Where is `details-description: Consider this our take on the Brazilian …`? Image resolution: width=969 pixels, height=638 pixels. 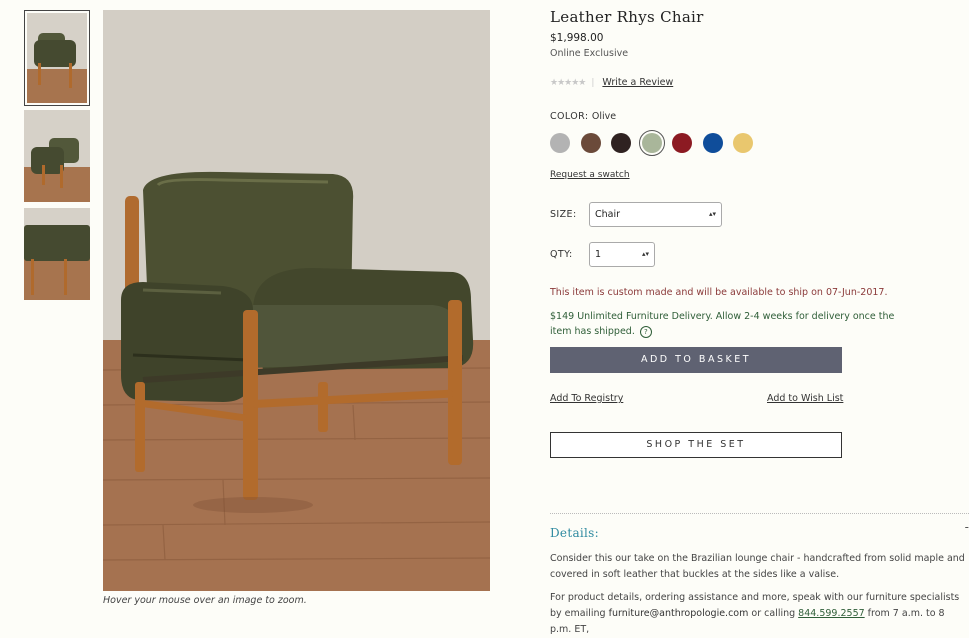
details-description: Consider this our take on the Brazilian … is located at coordinates (757, 566).